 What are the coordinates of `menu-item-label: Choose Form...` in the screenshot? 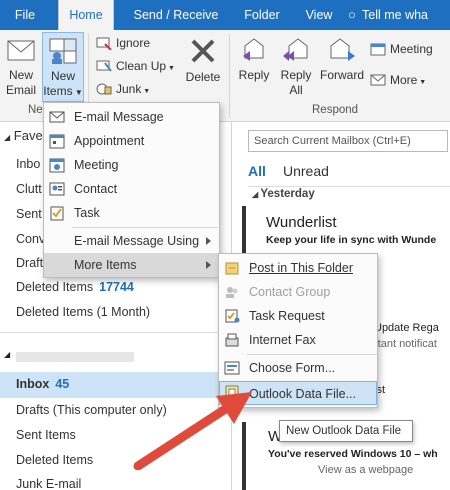 It's located at (292, 368).